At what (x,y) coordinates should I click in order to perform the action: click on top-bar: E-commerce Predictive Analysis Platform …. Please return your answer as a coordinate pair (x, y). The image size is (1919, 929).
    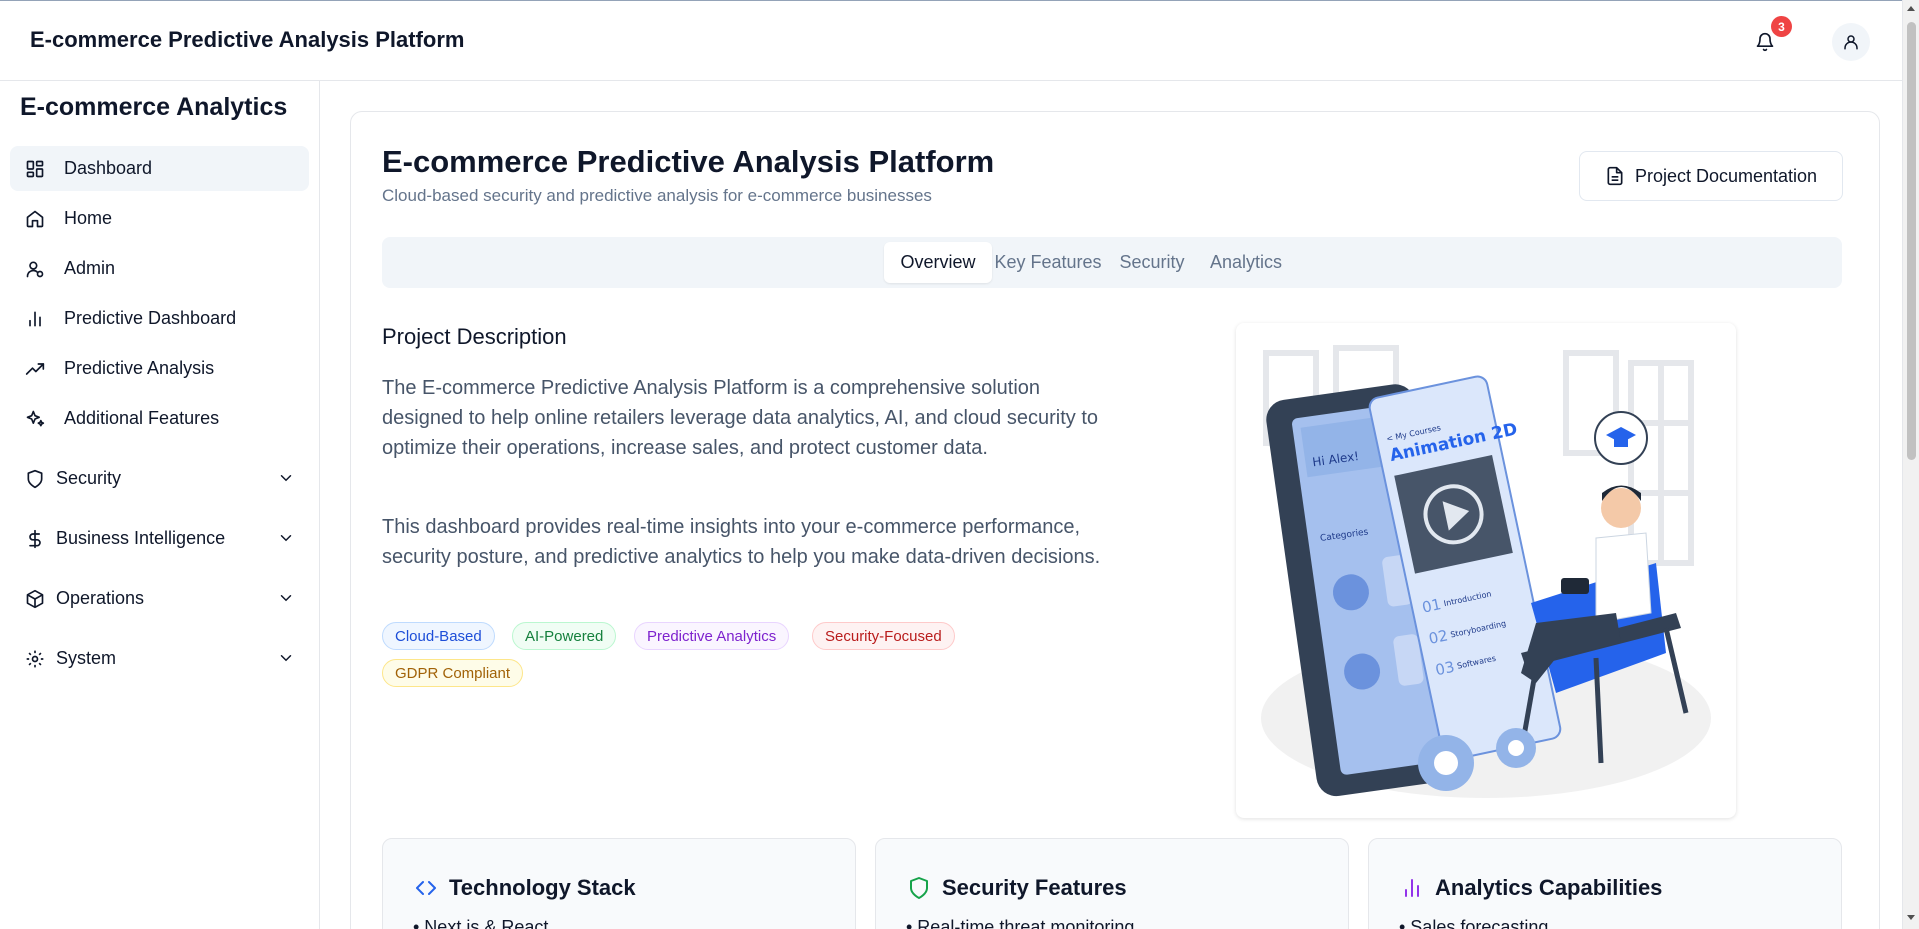
    Looking at the image, I should click on (951, 40).